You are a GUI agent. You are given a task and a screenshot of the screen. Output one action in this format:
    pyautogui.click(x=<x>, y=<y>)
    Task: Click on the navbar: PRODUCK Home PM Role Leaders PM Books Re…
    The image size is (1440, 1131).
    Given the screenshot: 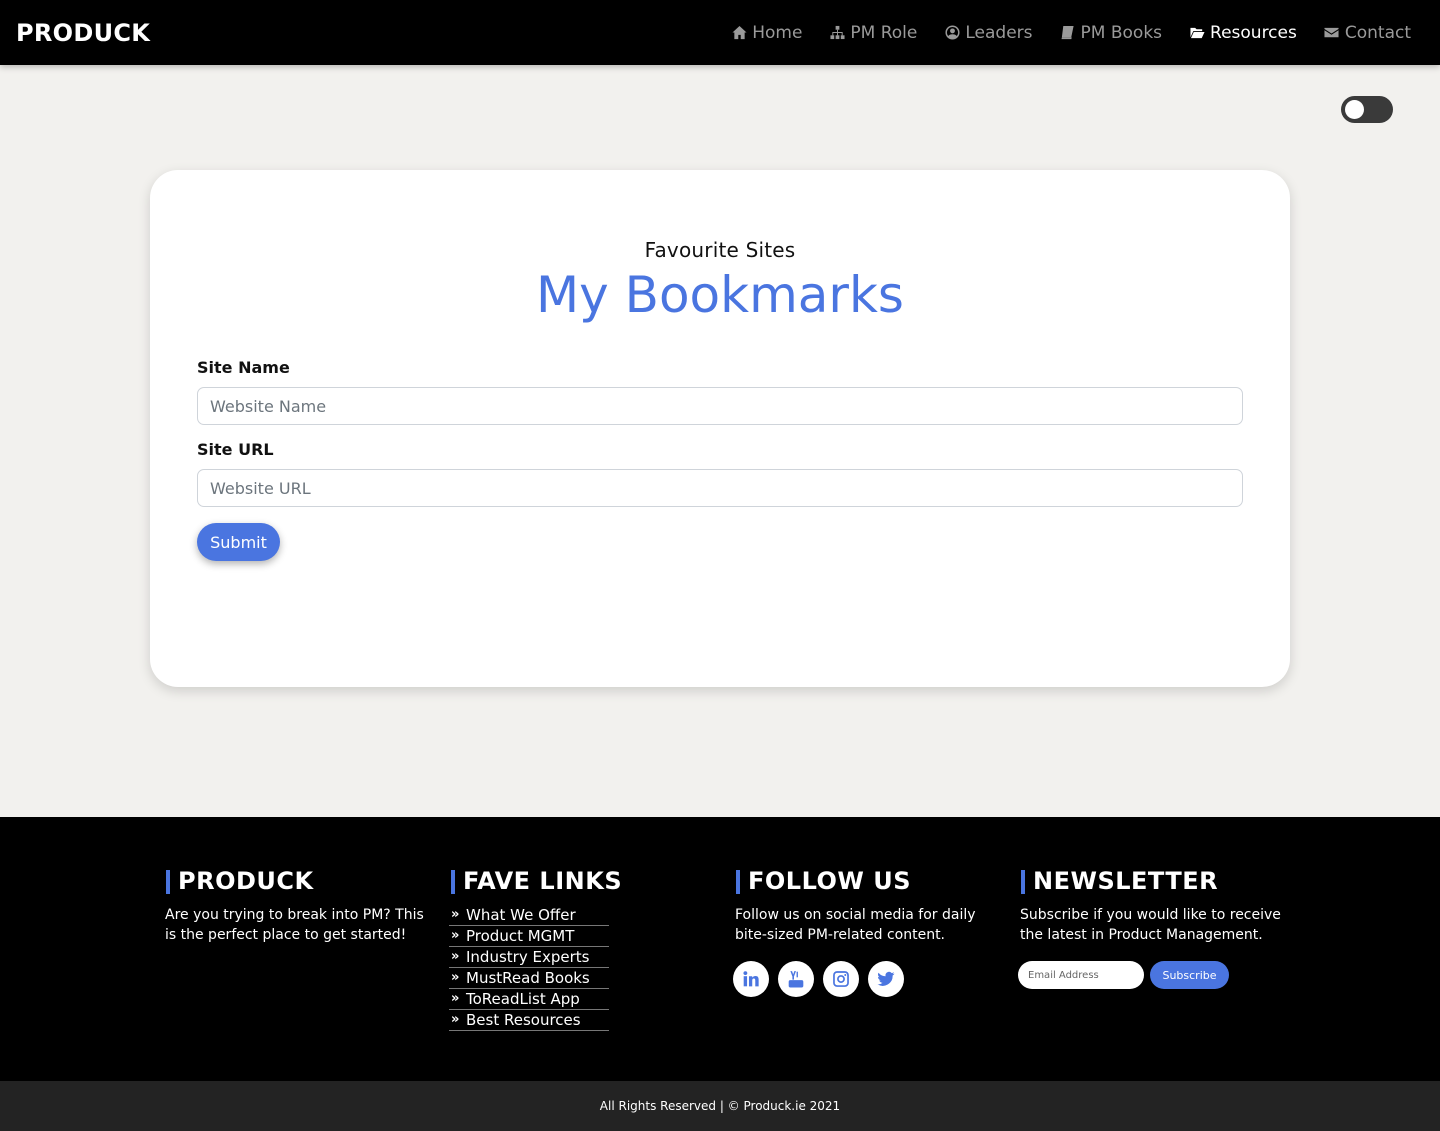 What is the action you would take?
    pyautogui.click(x=720, y=32)
    